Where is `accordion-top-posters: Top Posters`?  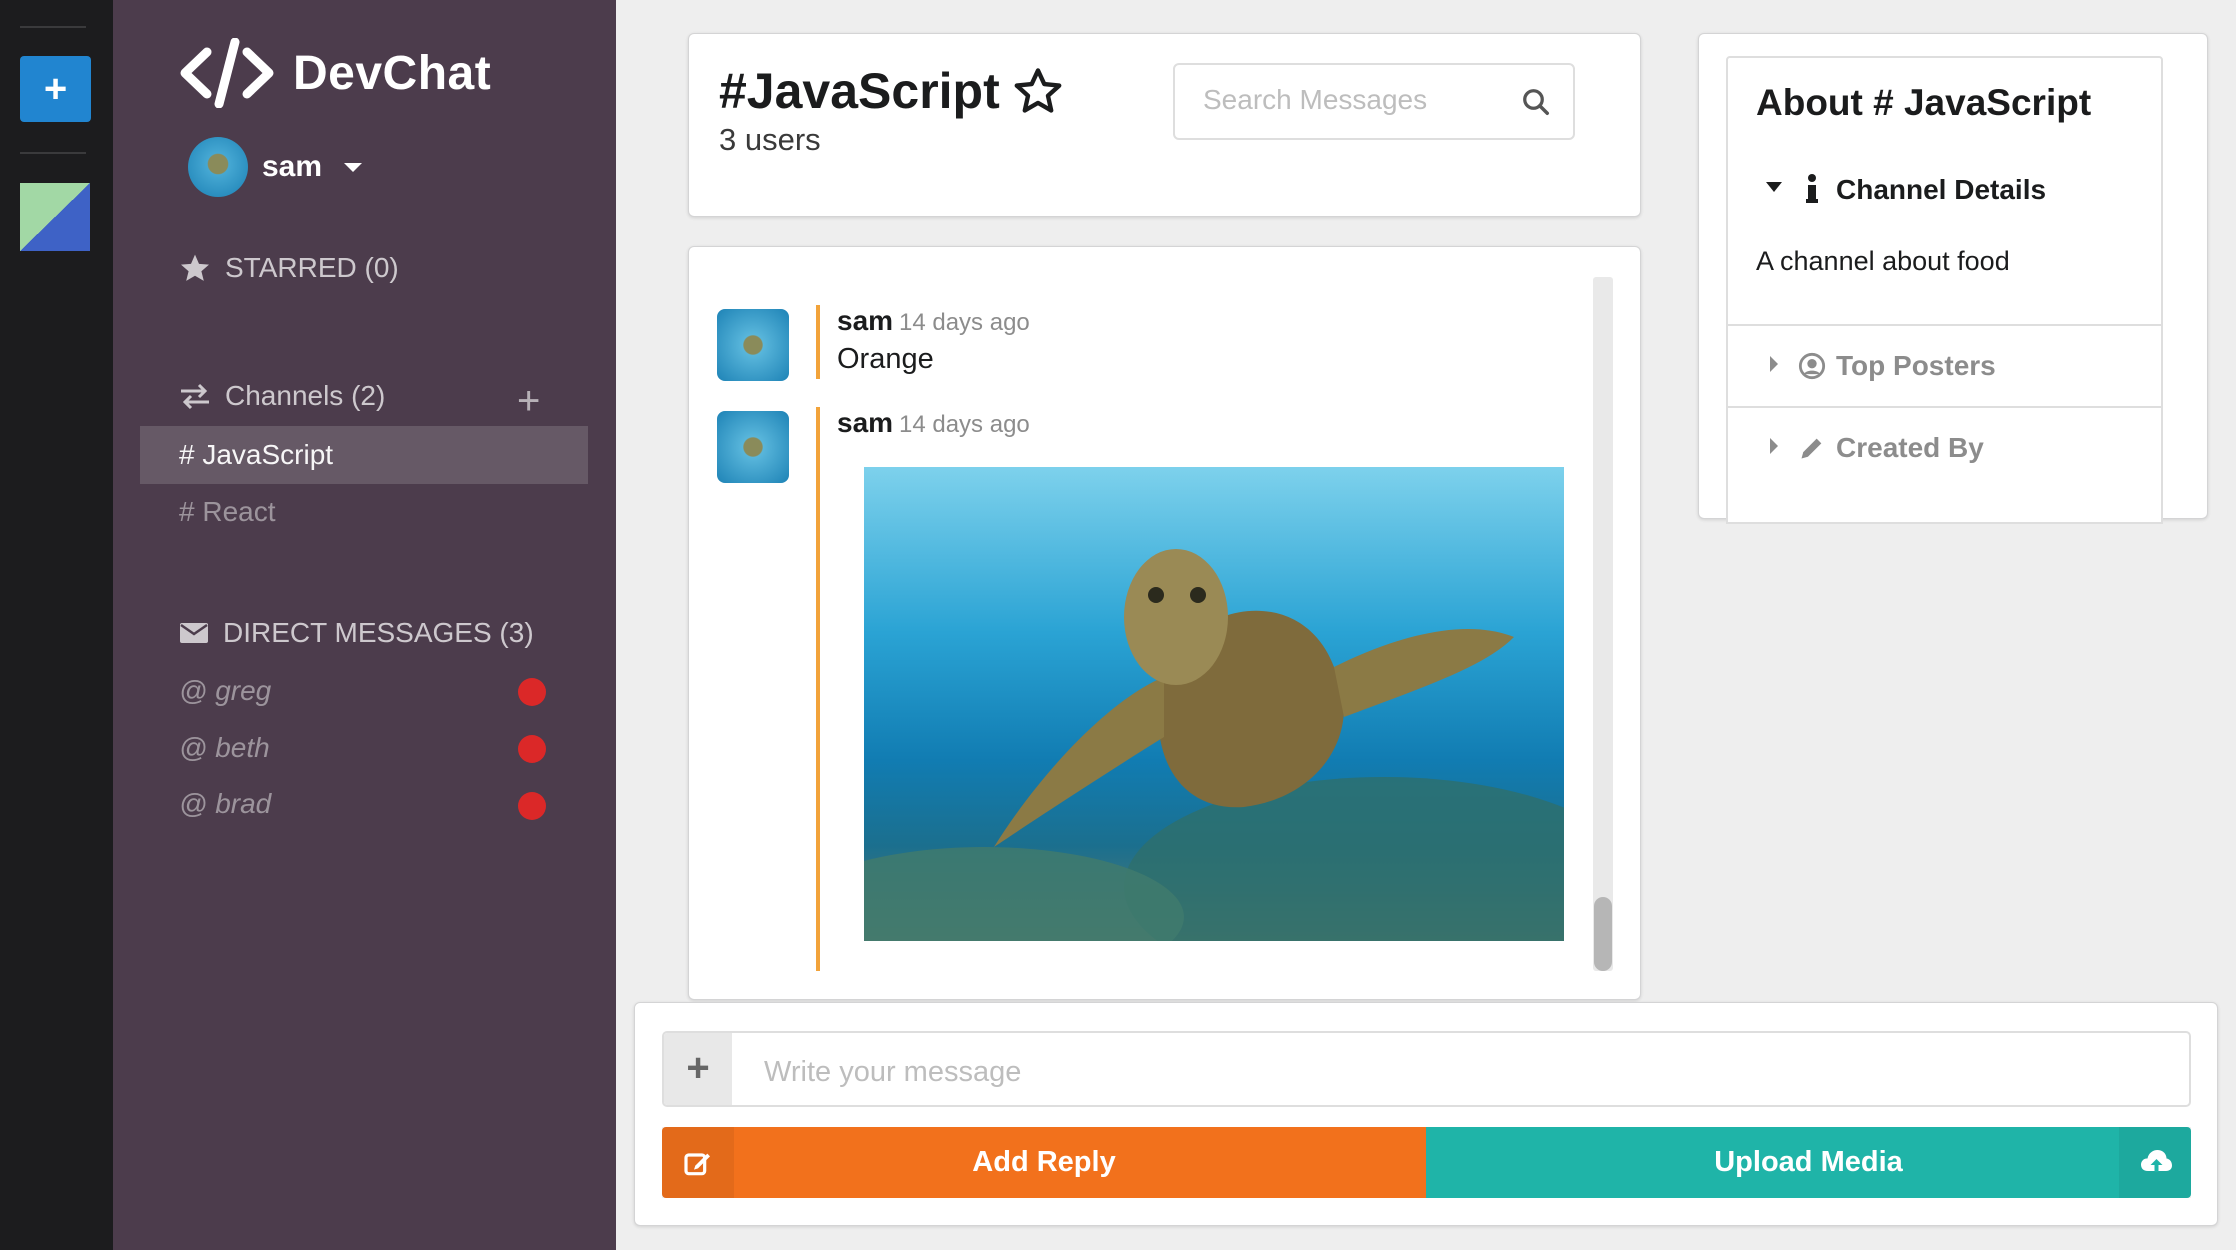
accordion-top-posters: Top Posters is located at coordinates (1944, 366).